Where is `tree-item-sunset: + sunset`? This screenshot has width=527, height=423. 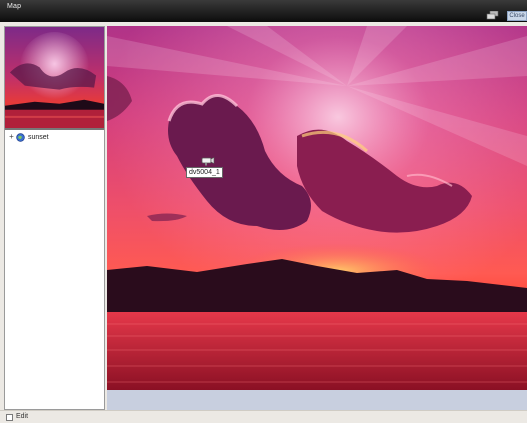 tree-item-sunset: + sunset is located at coordinates (28, 137).